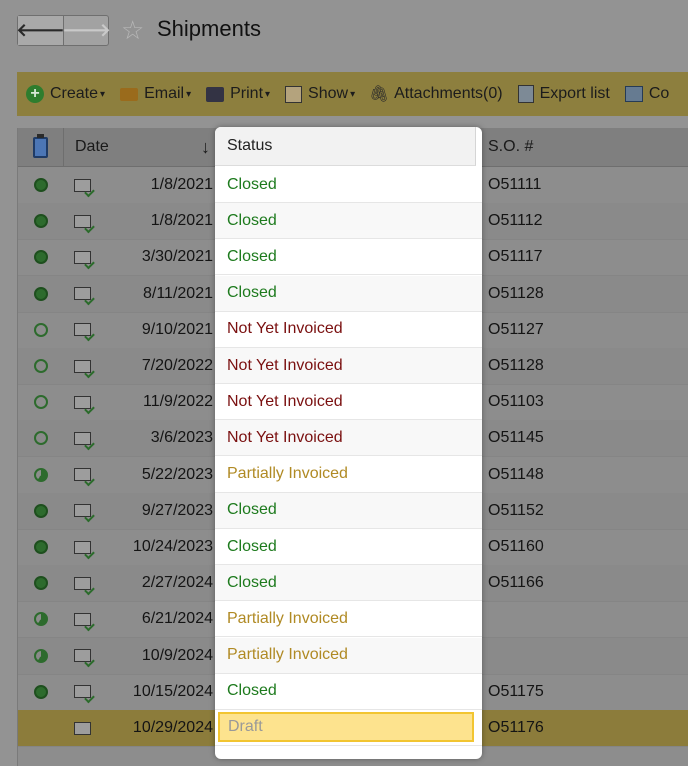 This screenshot has width=688, height=766. Describe the element at coordinates (516, 583) in the screenshot. I see `so-cell: O51166` at that location.